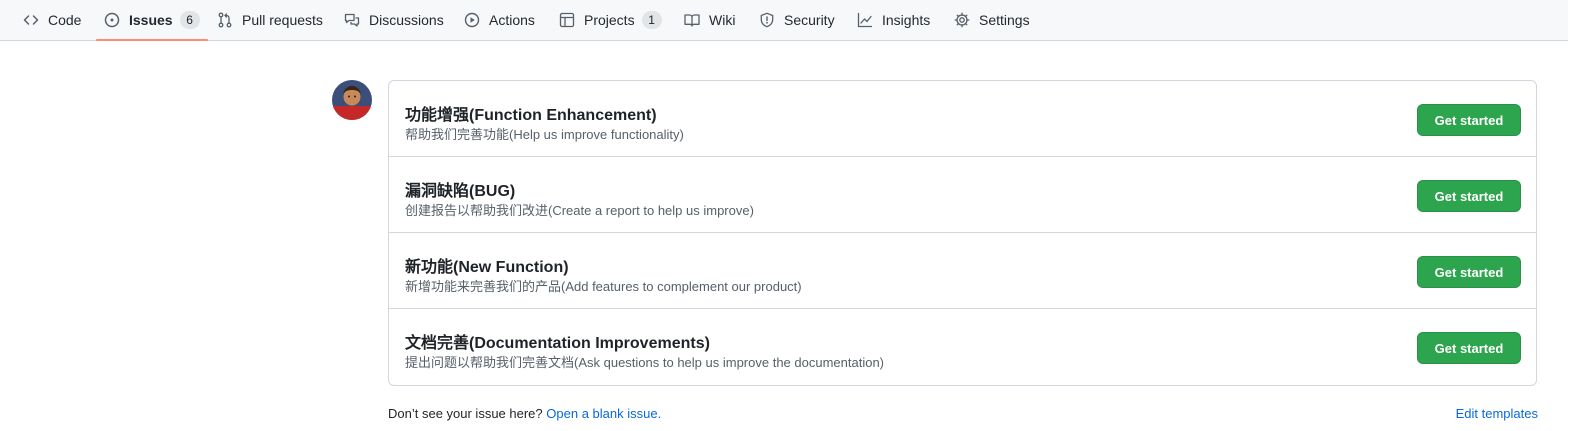 The image size is (1581, 431). Describe the element at coordinates (465, 413) in the screenshot. I see `footer-prompt-text: Don’t see your issue here?` at that location.